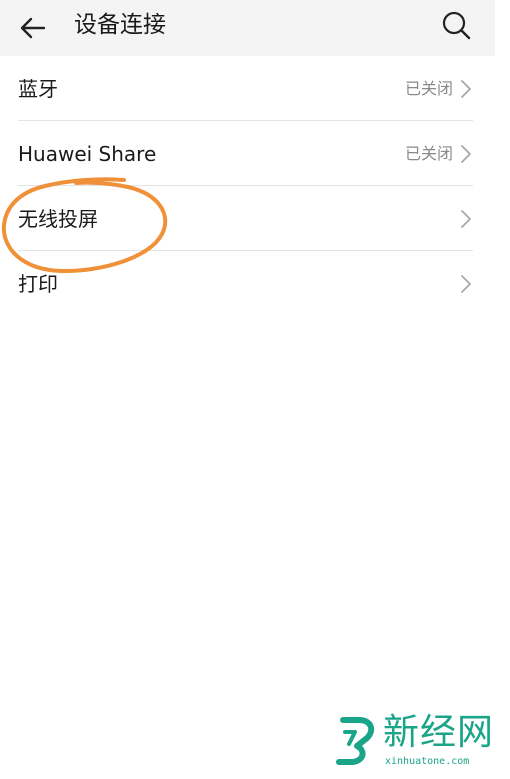 Image resolution: width=510 pixels, height=779 pixels. I want to click on search-icon, so click(456, 25).